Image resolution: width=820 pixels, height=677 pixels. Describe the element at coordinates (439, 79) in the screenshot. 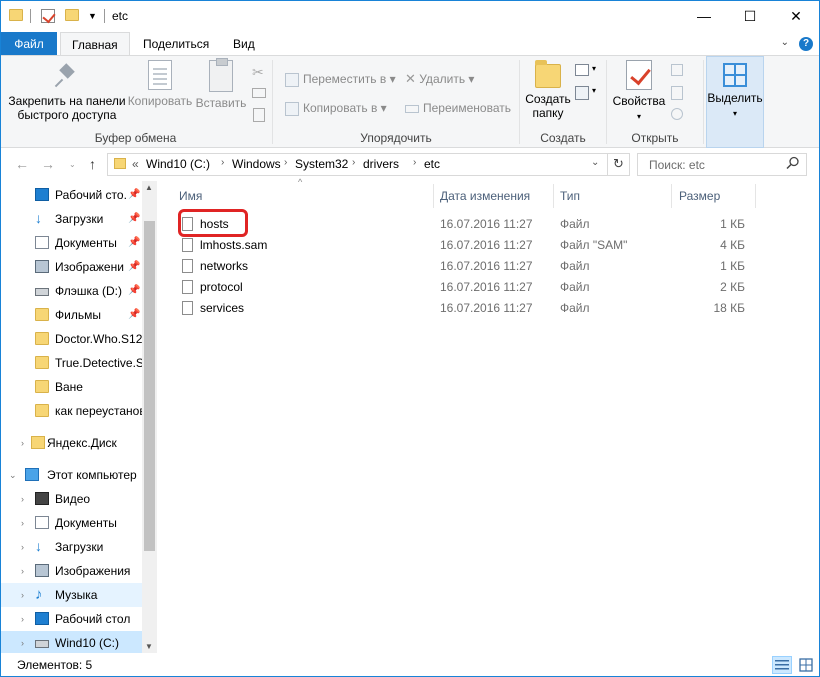

I see `delete-button: ✕ Удалить ▾` at that location.